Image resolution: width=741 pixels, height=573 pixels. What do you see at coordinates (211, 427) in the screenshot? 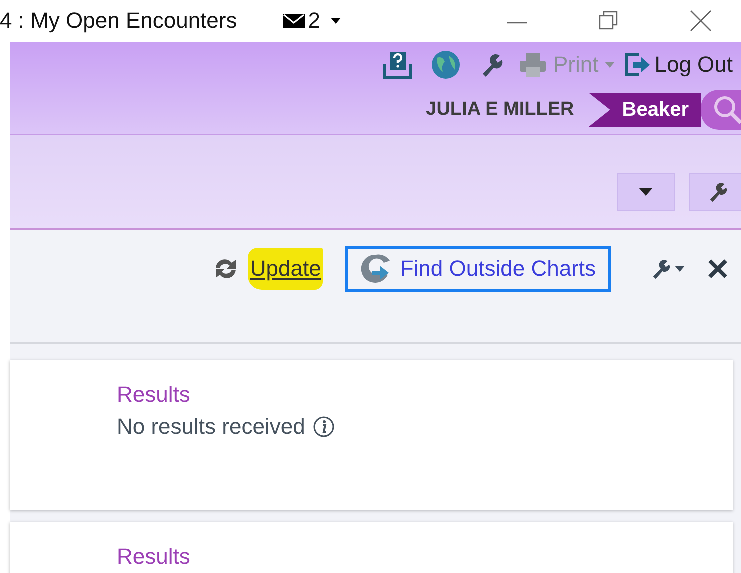
I see `card-message: No results received` at bounding box center [211, 427].